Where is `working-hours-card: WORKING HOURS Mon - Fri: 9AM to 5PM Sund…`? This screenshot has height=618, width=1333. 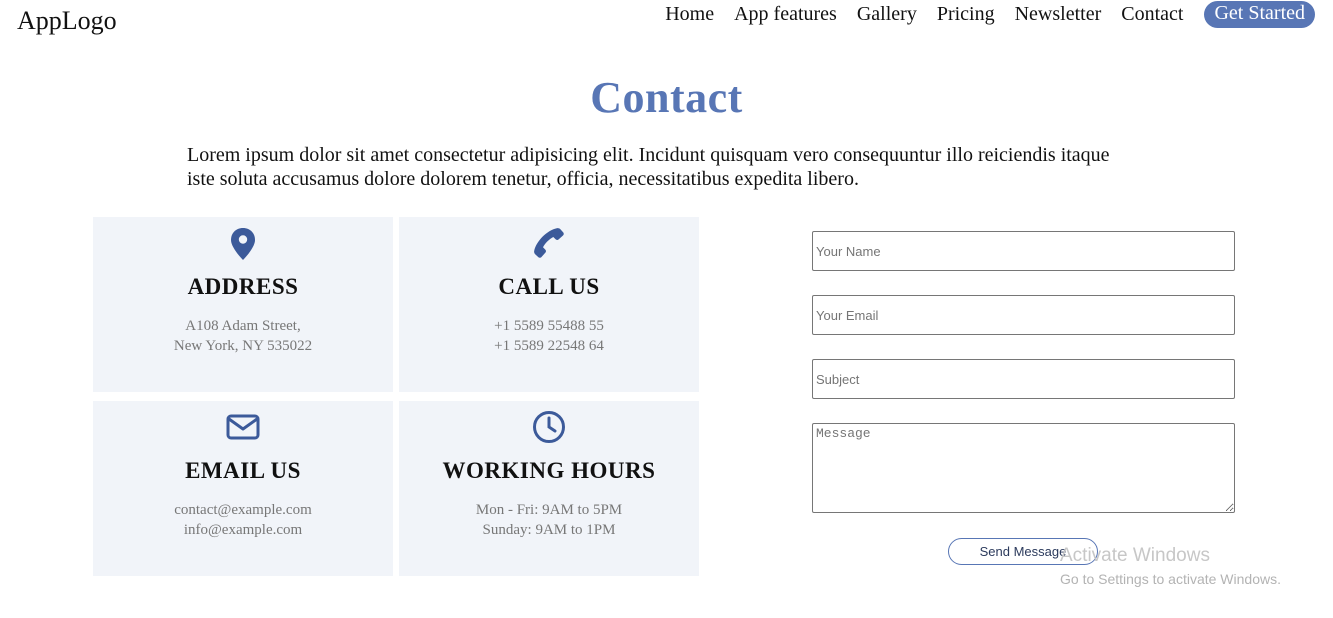 working-hours-card: WORKING HOURS Mon - Fri: 9AM to 5PM Sund… is located at coordinates (549, 488).